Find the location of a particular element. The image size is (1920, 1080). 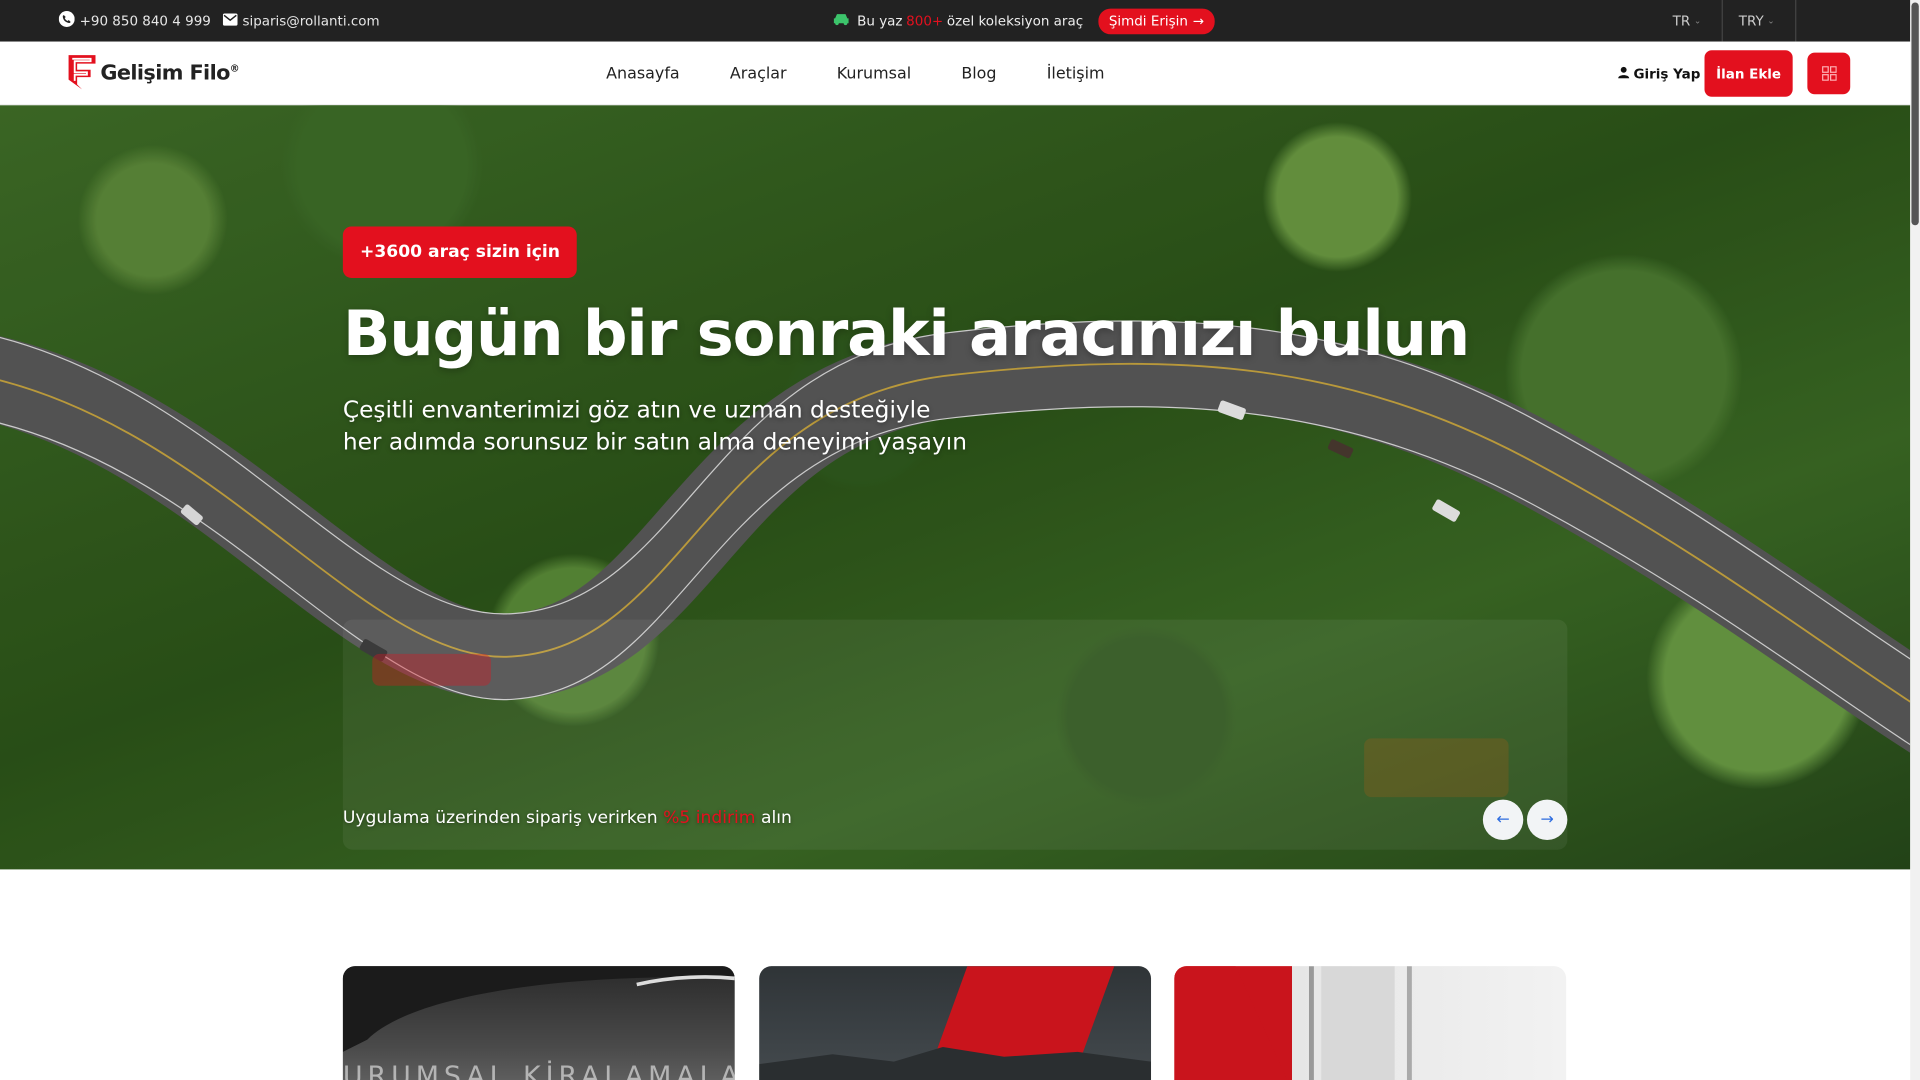

menu-grid-button is located at coordinates (1829, 73).